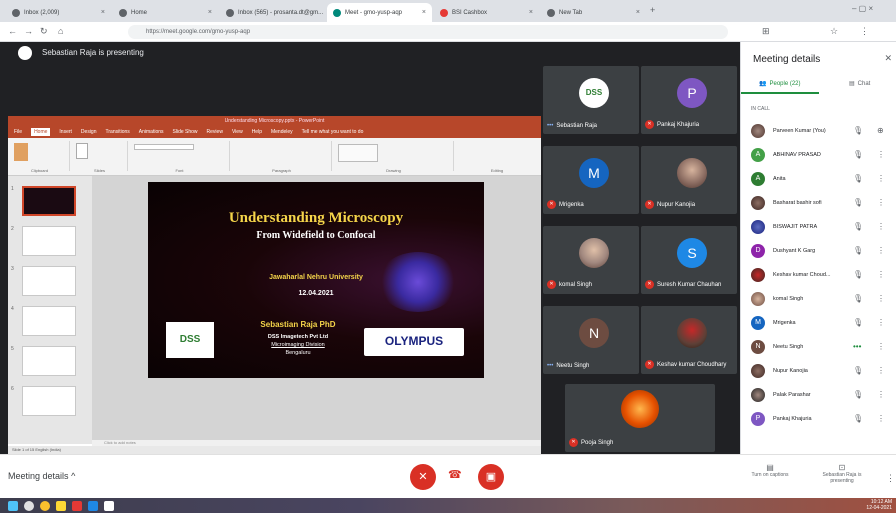  I want to click on tab-people: 👥 People (22), so click(780, 84).